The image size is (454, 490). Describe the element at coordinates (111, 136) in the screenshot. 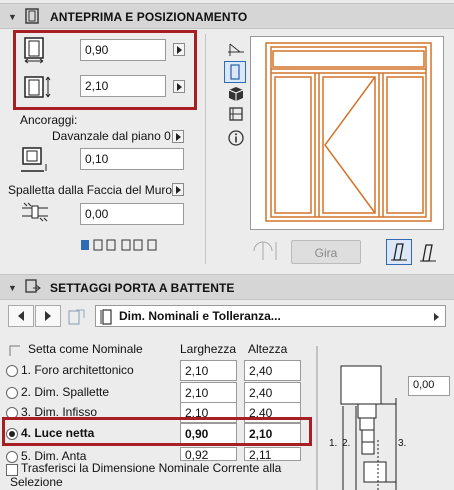

I see `sill-label: Davanzale dal piano 0` at that location.